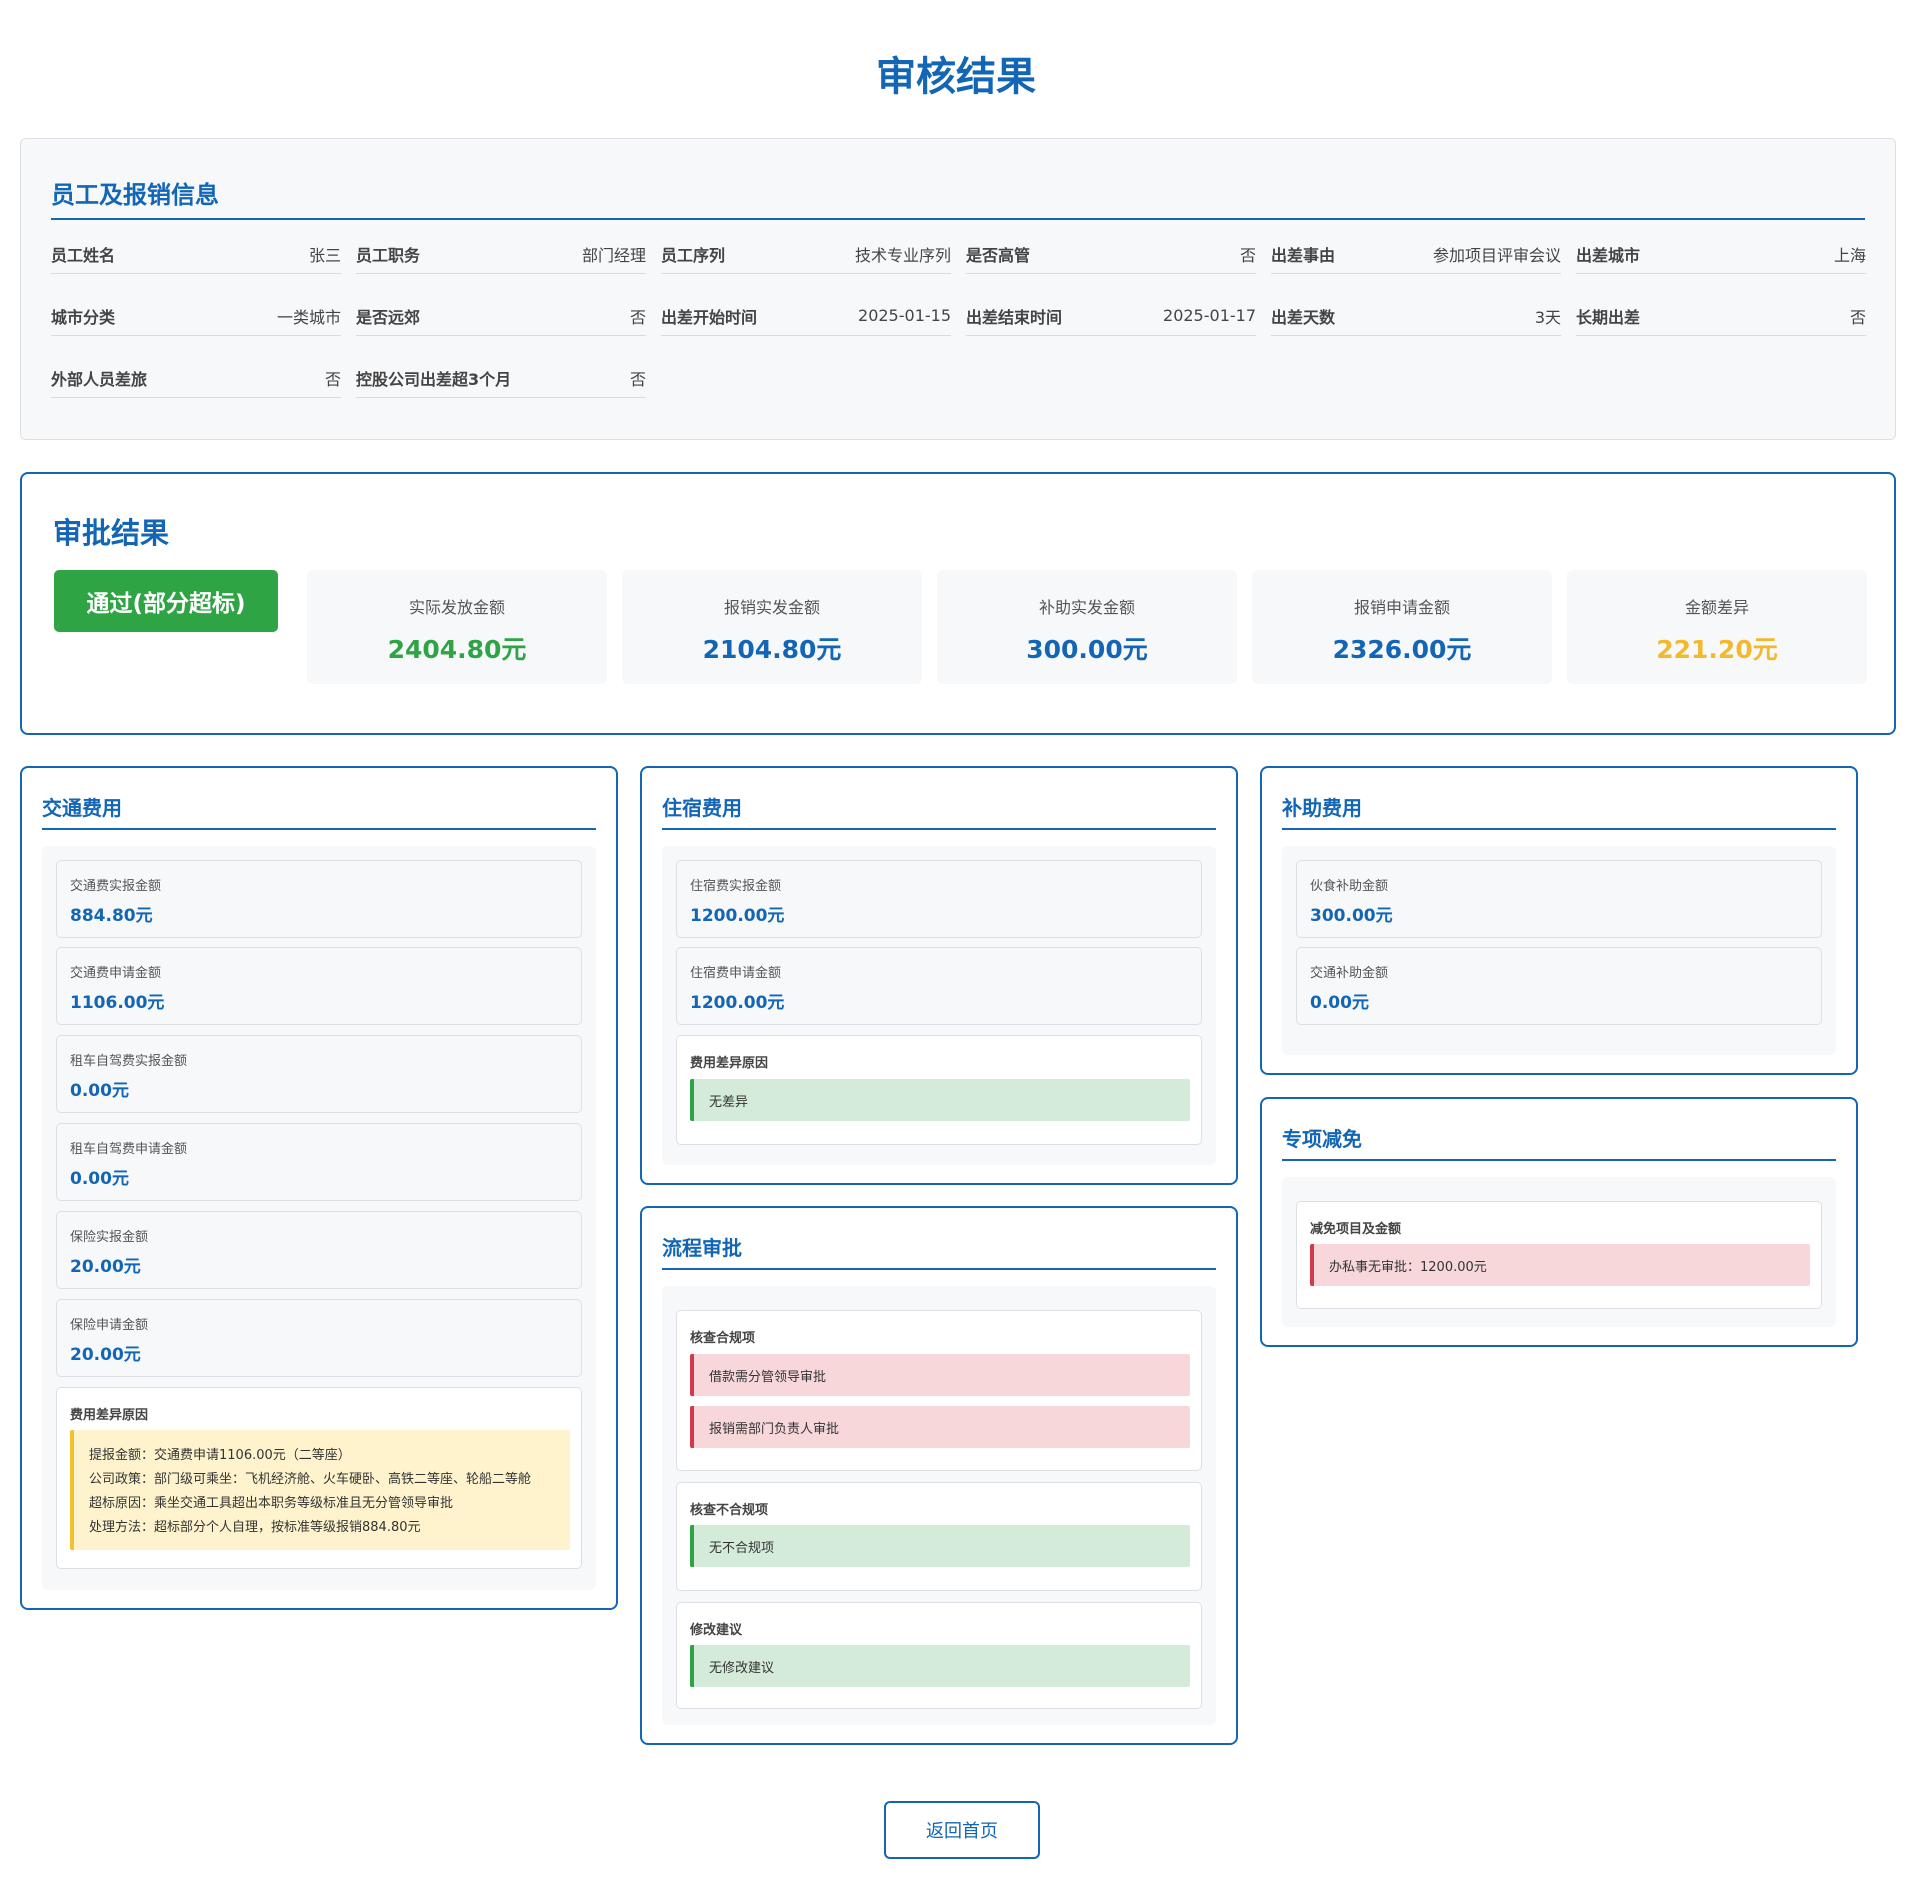 The width and height of the screenshot is (1912, 1891). I want to click on card-title: 流程审批, so click(702, 1248).